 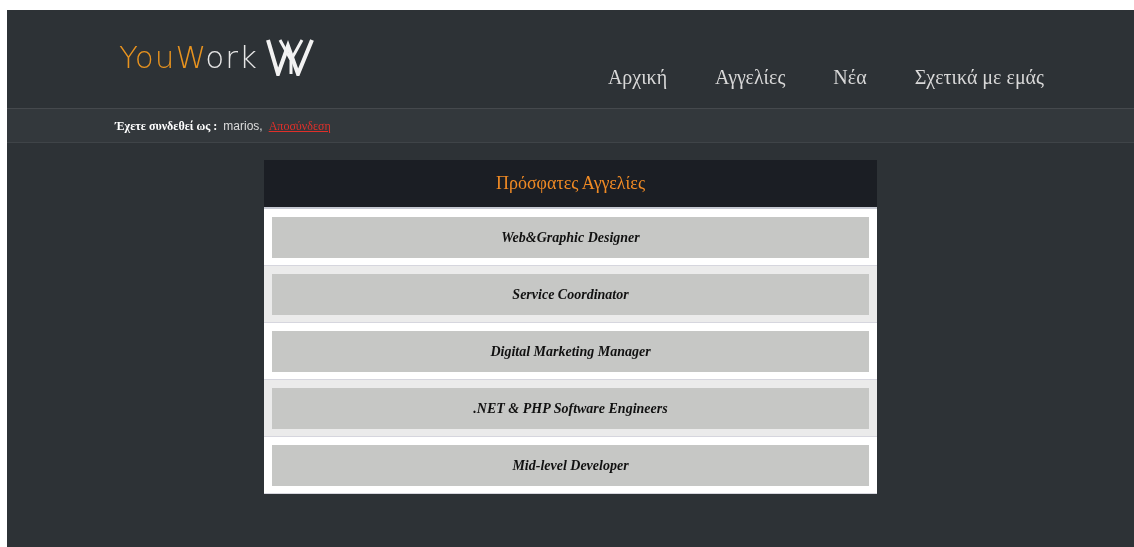 What do you see at coordinates (570, 351) in the screenshot?
I see `job-button: Digital Marketing Manager` at bounding box center [570, 351].